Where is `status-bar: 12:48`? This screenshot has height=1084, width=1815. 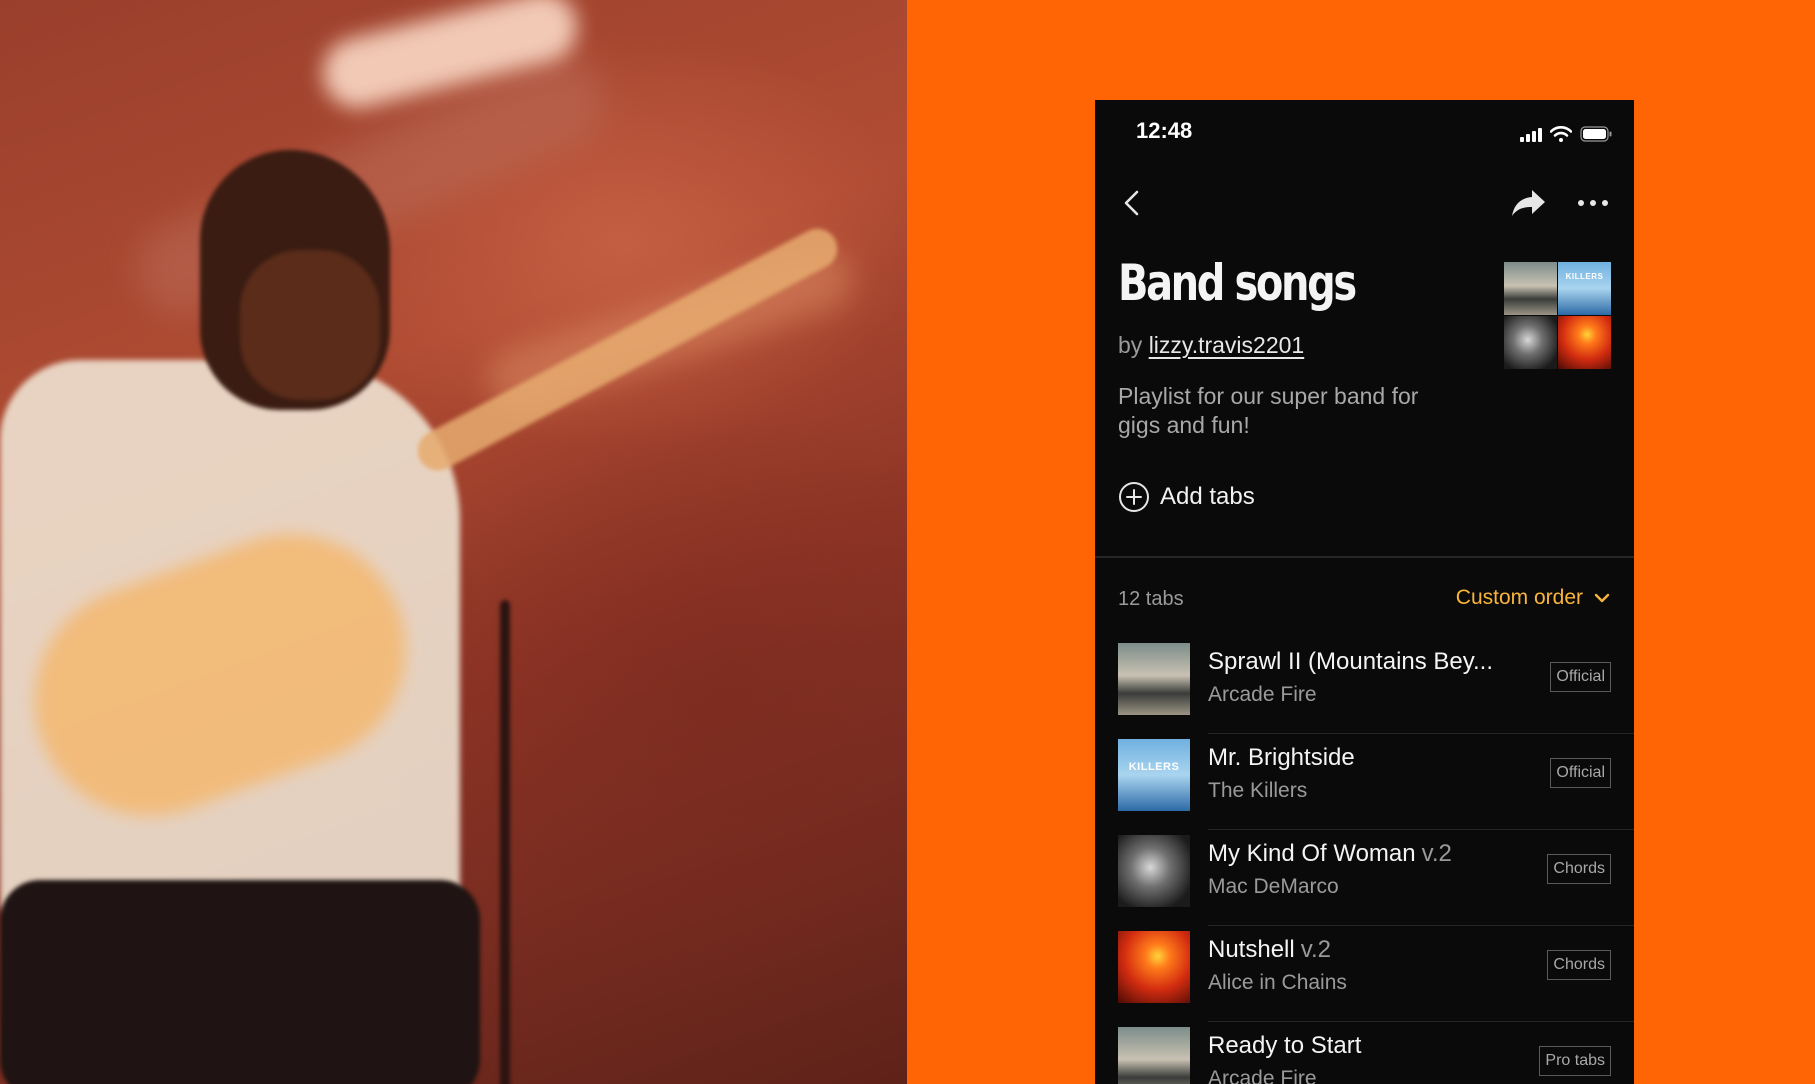 status-bar: 12:48 is located at coordinates (1364, 133).